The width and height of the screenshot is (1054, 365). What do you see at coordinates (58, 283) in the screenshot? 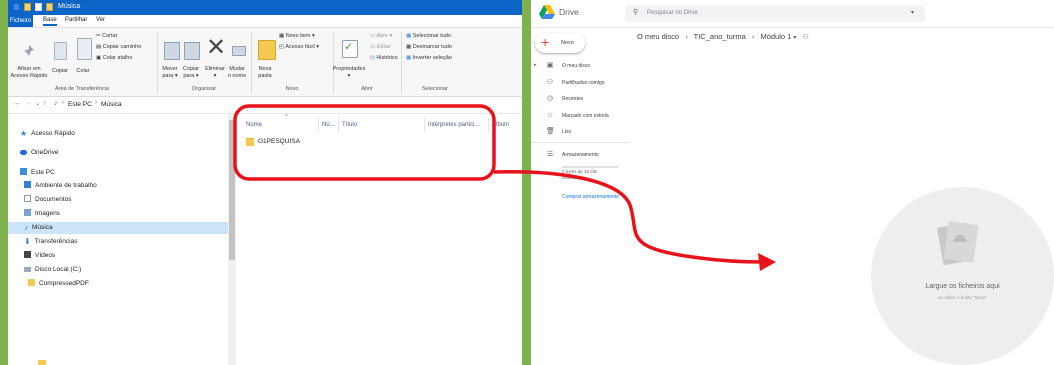
I see `nav-item-compressedpdf: CompressedPDF` at bounding box center [58, 283].